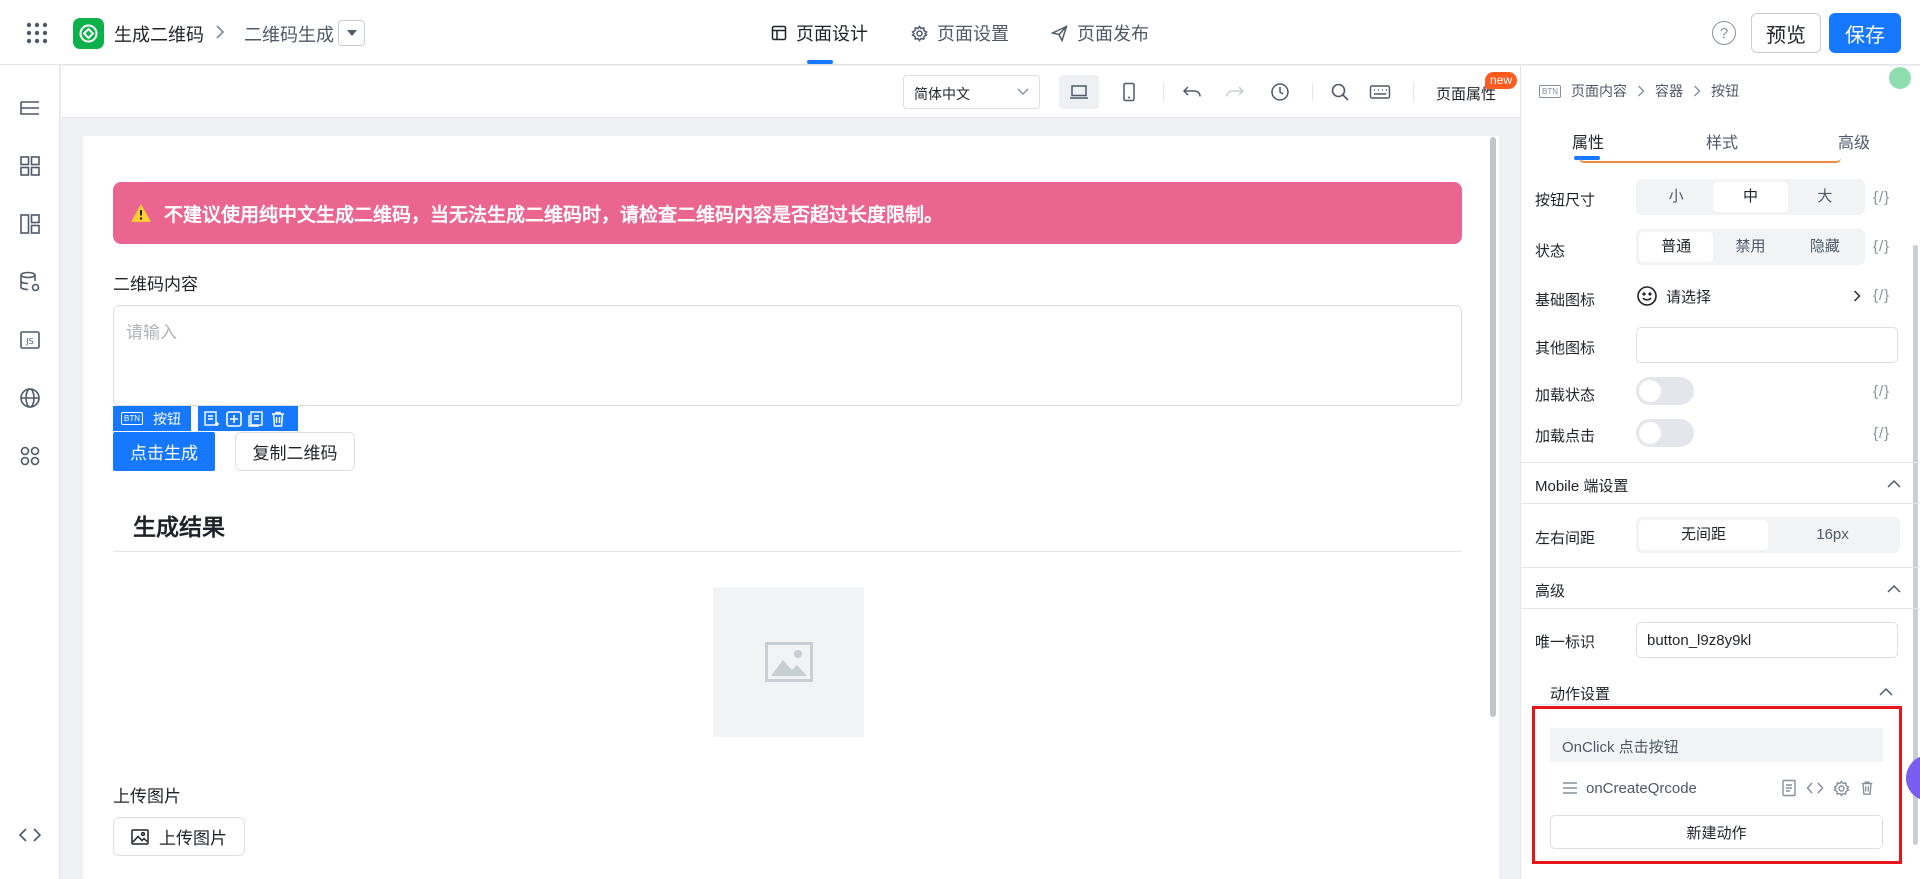 The height and width of the screenshot is (879, 1920). Describe the element at coordinates (30, 166) in the screenshot. I see `components-grid-icon` at that location.